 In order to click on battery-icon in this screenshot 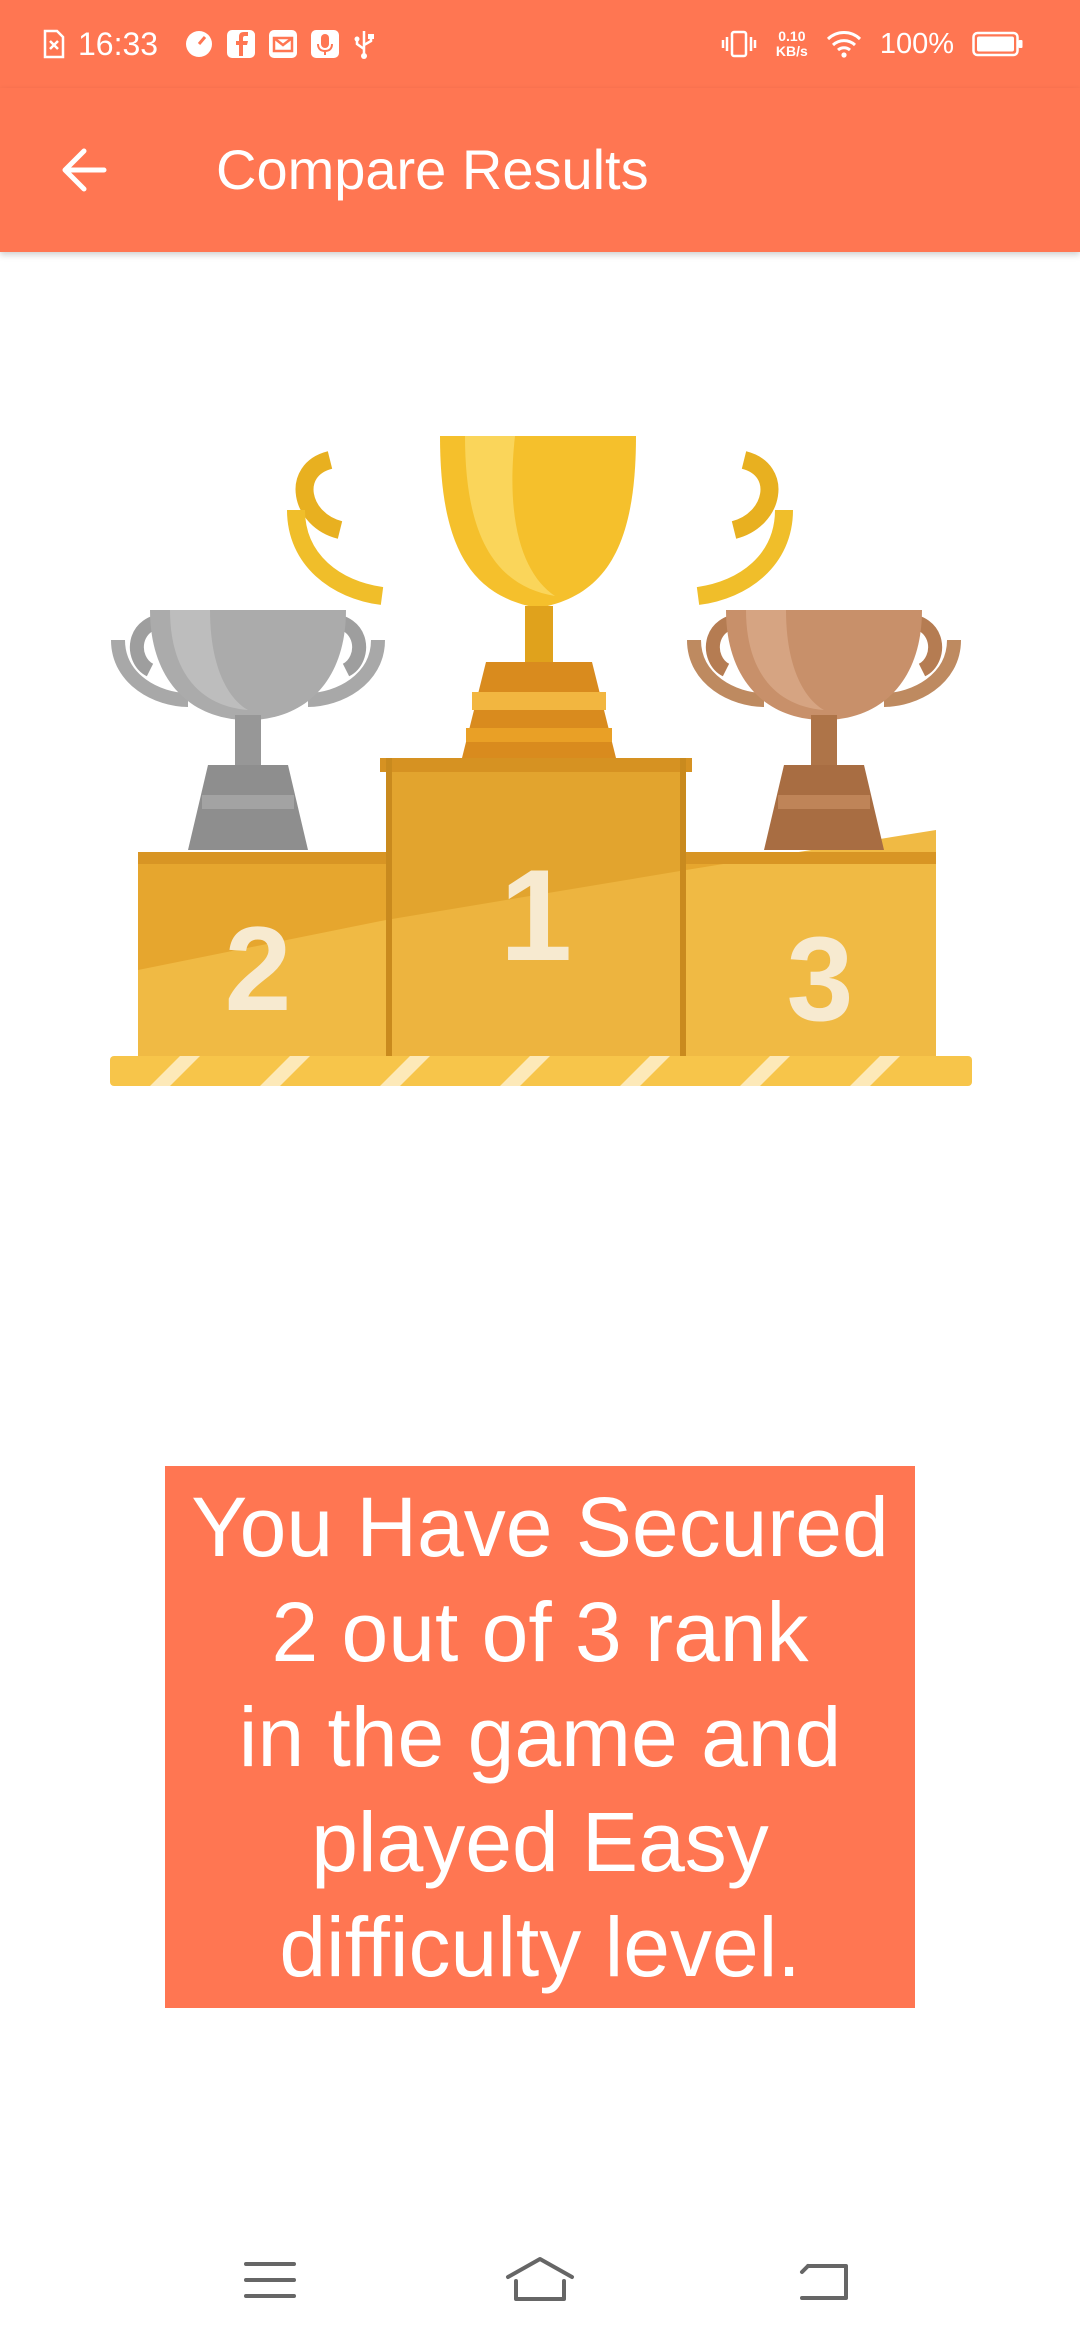, I will do `click(998, 44)`.